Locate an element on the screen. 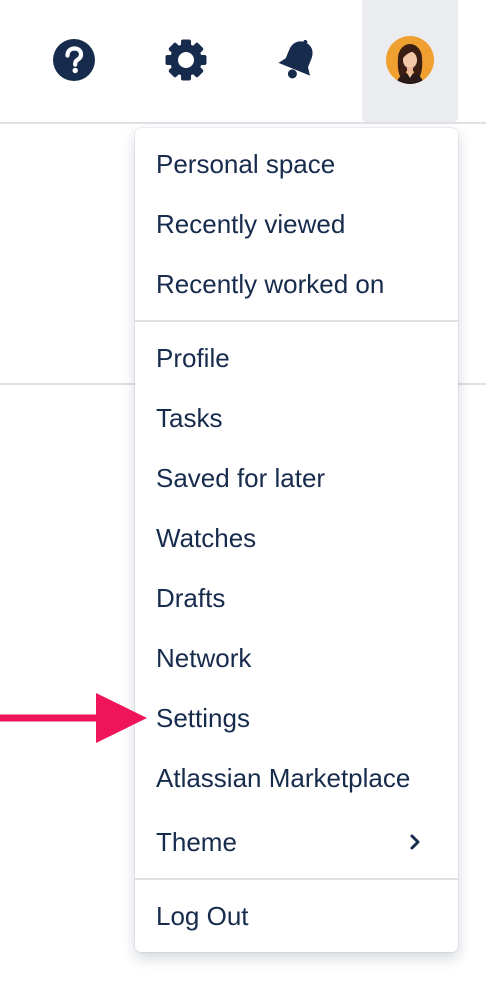 Image resolution: width=486 pixels, height=1004 pixels. menu-item-recently-viewed: Recently viewed is located at coordinates (296, 224).